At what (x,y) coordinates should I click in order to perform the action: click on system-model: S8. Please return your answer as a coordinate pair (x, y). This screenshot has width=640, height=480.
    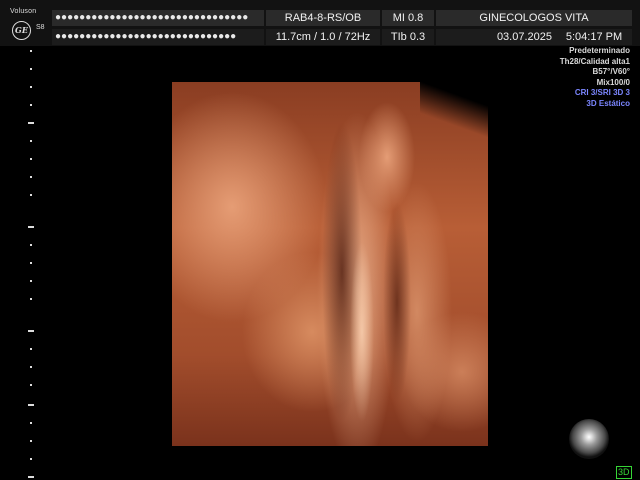
    Looking at the image, I should click on (40, 27).